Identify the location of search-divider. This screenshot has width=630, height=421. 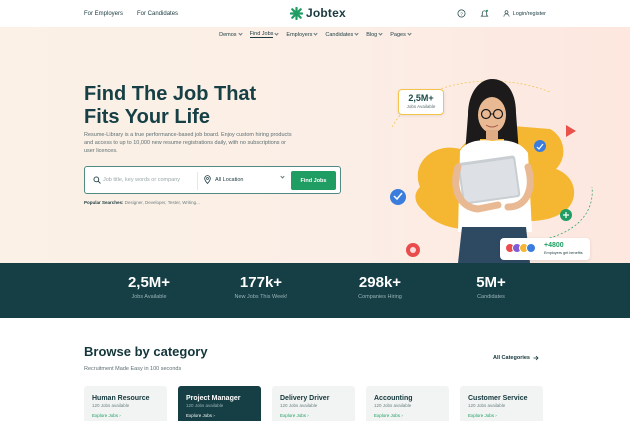
(197, 181).